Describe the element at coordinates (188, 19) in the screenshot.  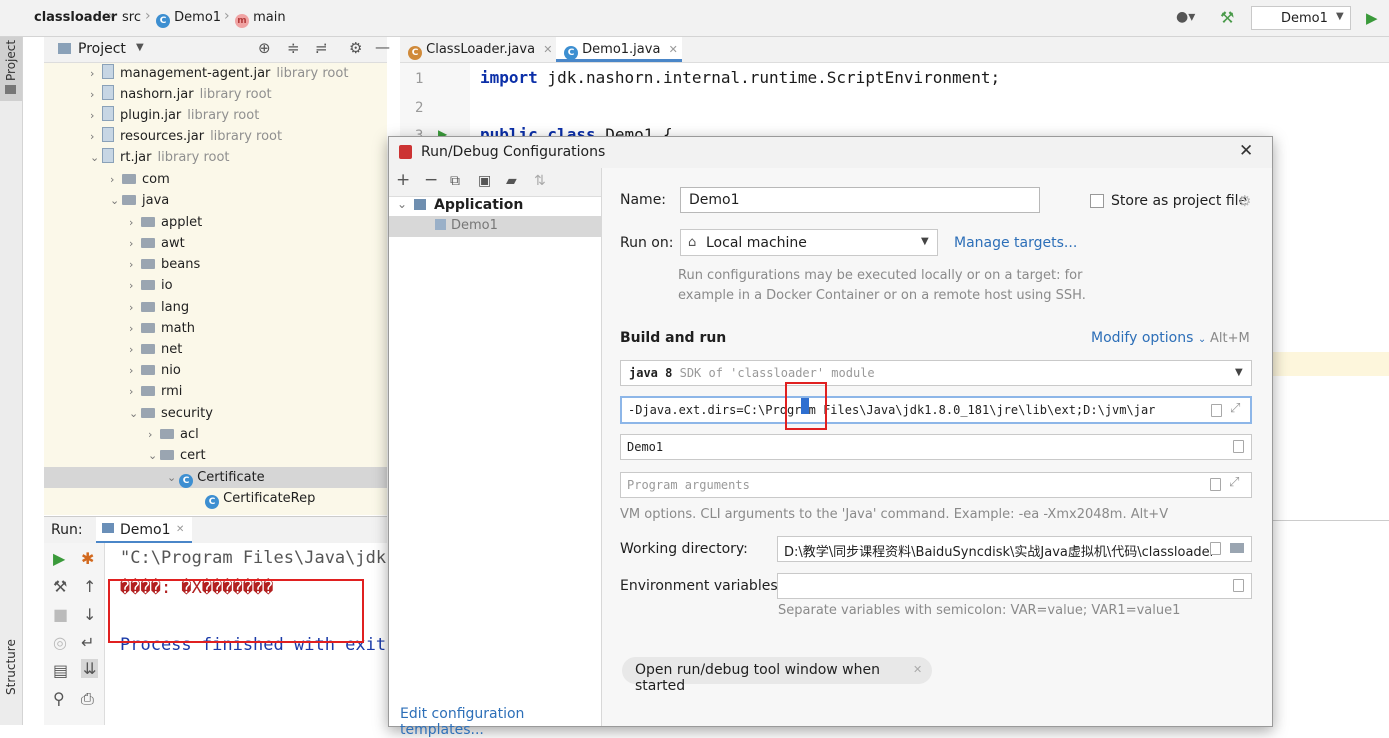
I see `breadcrumb-class: C Demo1` at that location.